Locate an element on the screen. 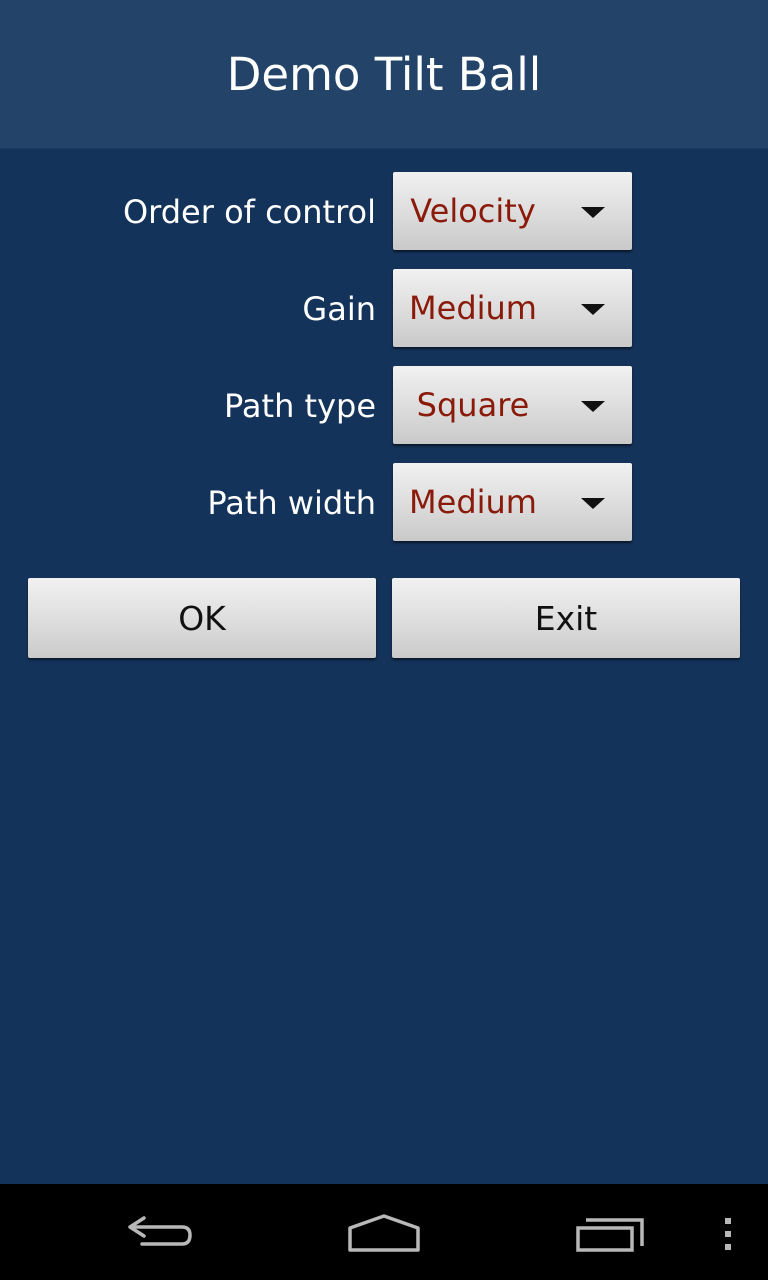  path-width-spinner: Medium is located at coordinates (512, 502).